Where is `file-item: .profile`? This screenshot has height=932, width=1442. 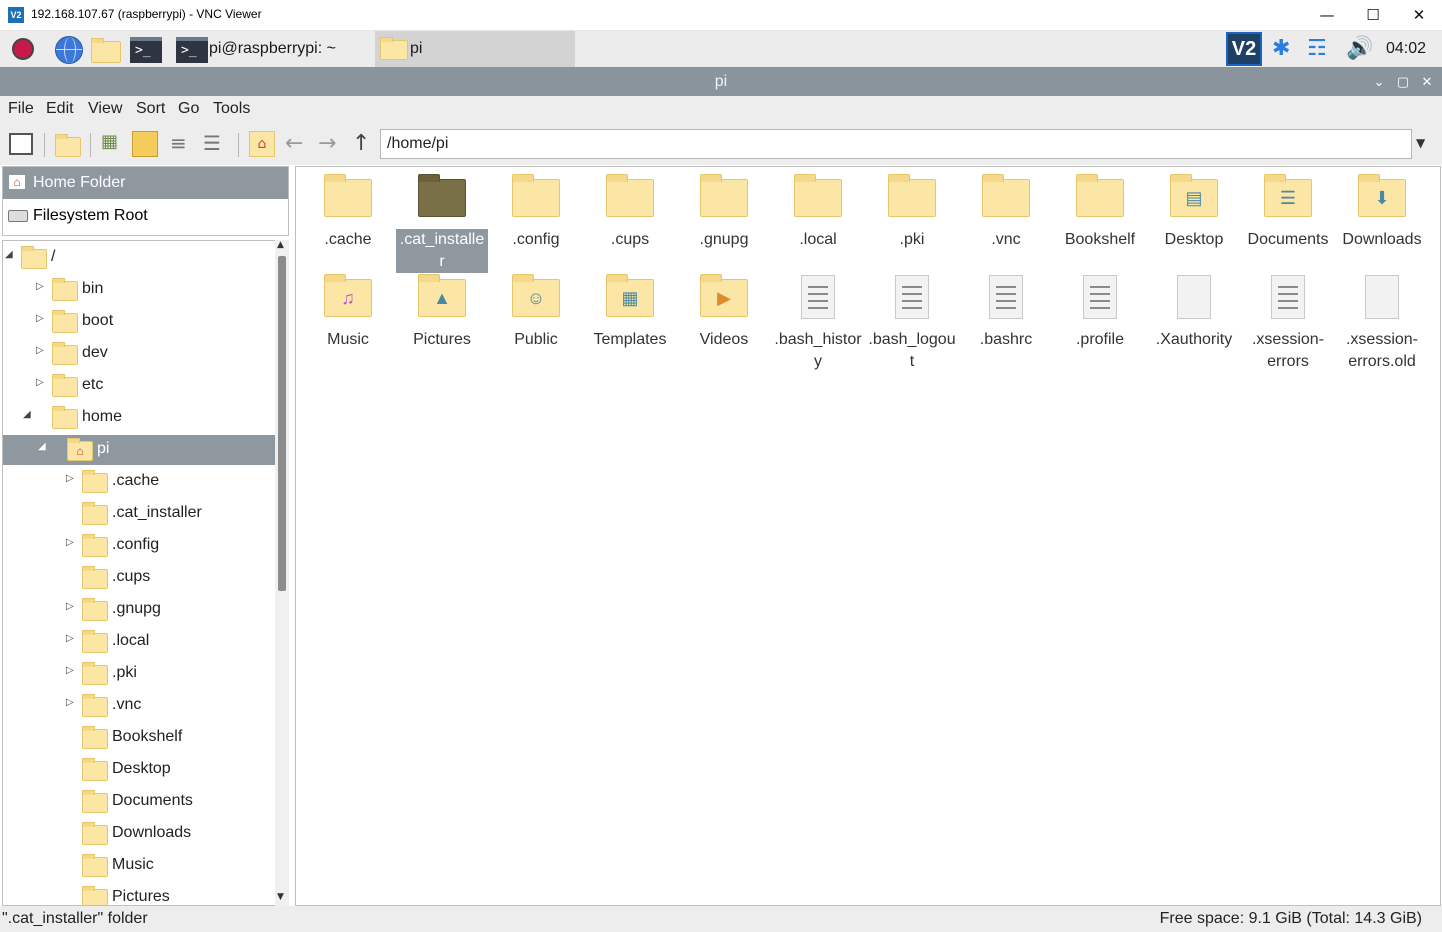
file-item: .profile is located at coordinates (1100, 313).